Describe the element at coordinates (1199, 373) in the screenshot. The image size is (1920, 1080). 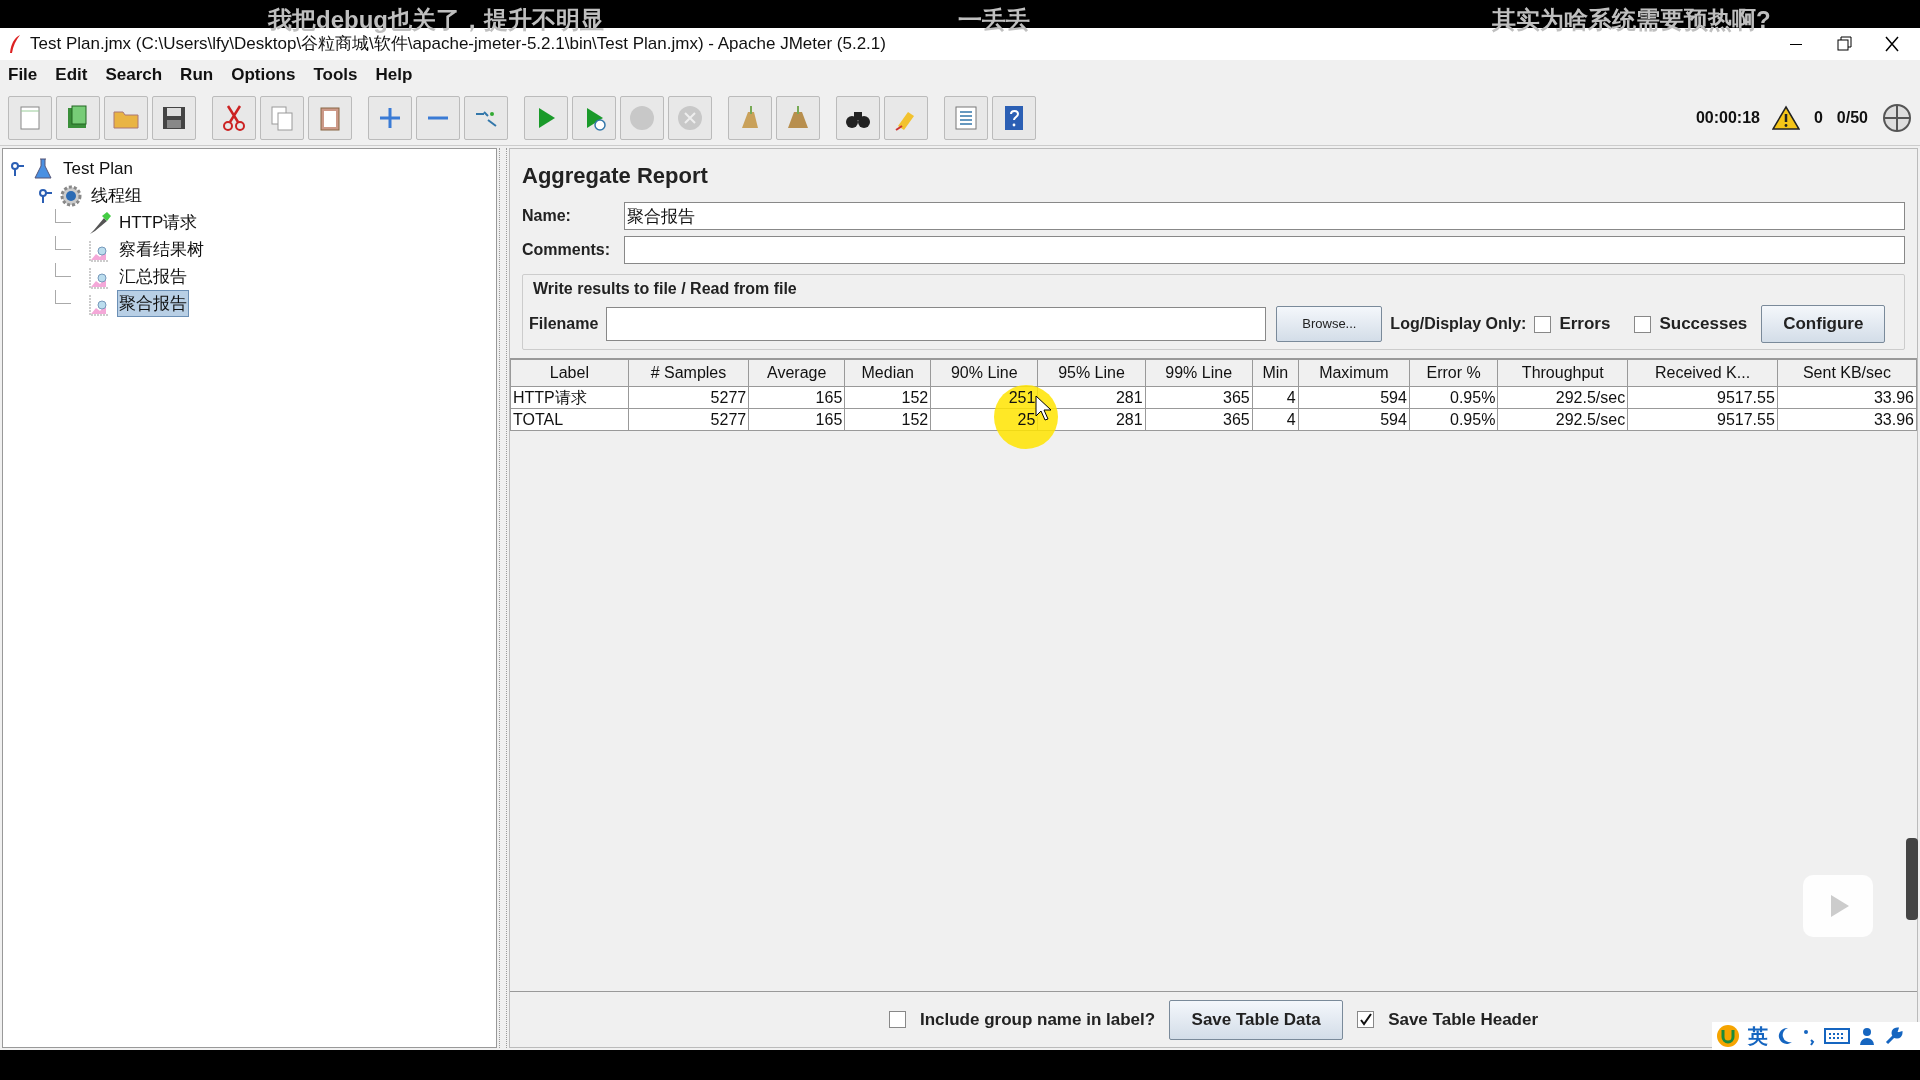
I see `column-header: 99% Line` at that location.